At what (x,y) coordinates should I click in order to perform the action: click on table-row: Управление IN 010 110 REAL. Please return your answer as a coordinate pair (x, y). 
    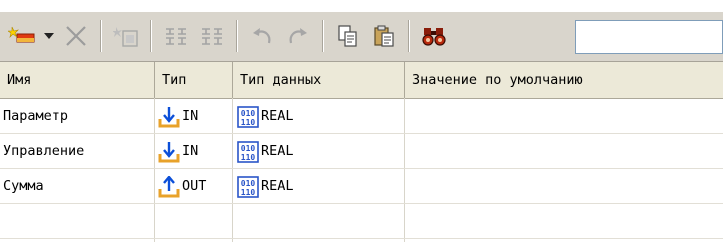
    Looking at the image, I should click on (361, 151).